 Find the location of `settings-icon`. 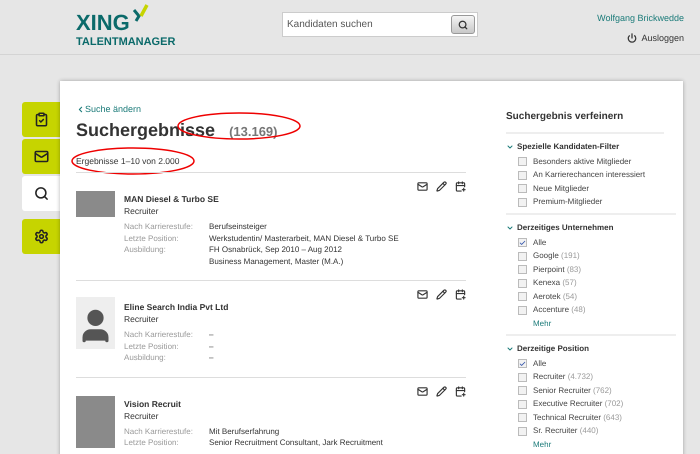

settings-icon is located at coordinates (41, 236).